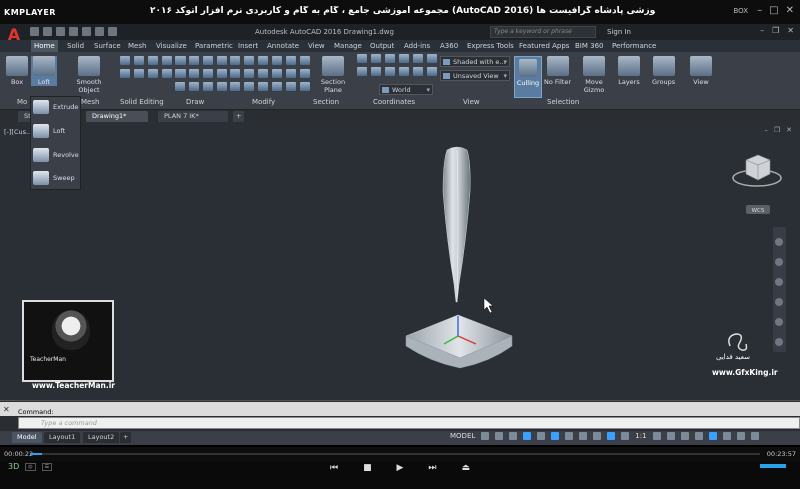  Describe the element at coordinates (30, 466) in the screenshot. I see `settings-icon: ◎` at that location.